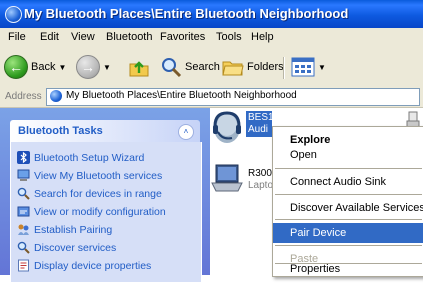 This screenshot has width=423, height=283. Describe the element at coordinates (23, 175) in the screenshot. I see `computer-icon` at that location.